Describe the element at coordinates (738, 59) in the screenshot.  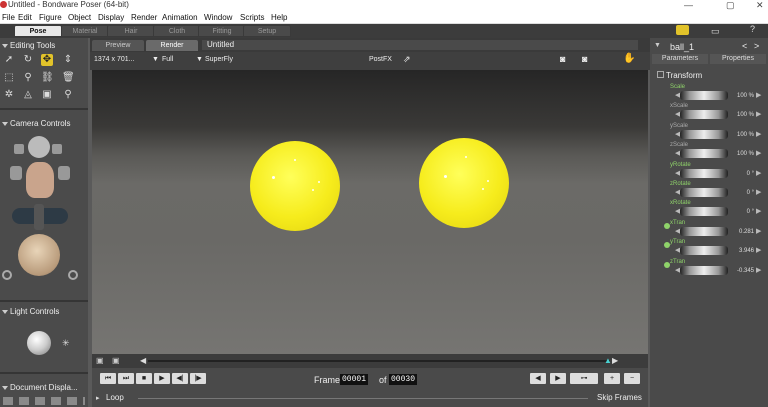
I see `tab-properties: Properties` at that location.